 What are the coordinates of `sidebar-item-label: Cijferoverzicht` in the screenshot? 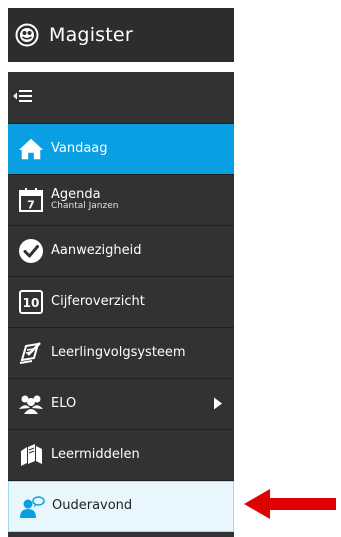 It's located at (98, 301).